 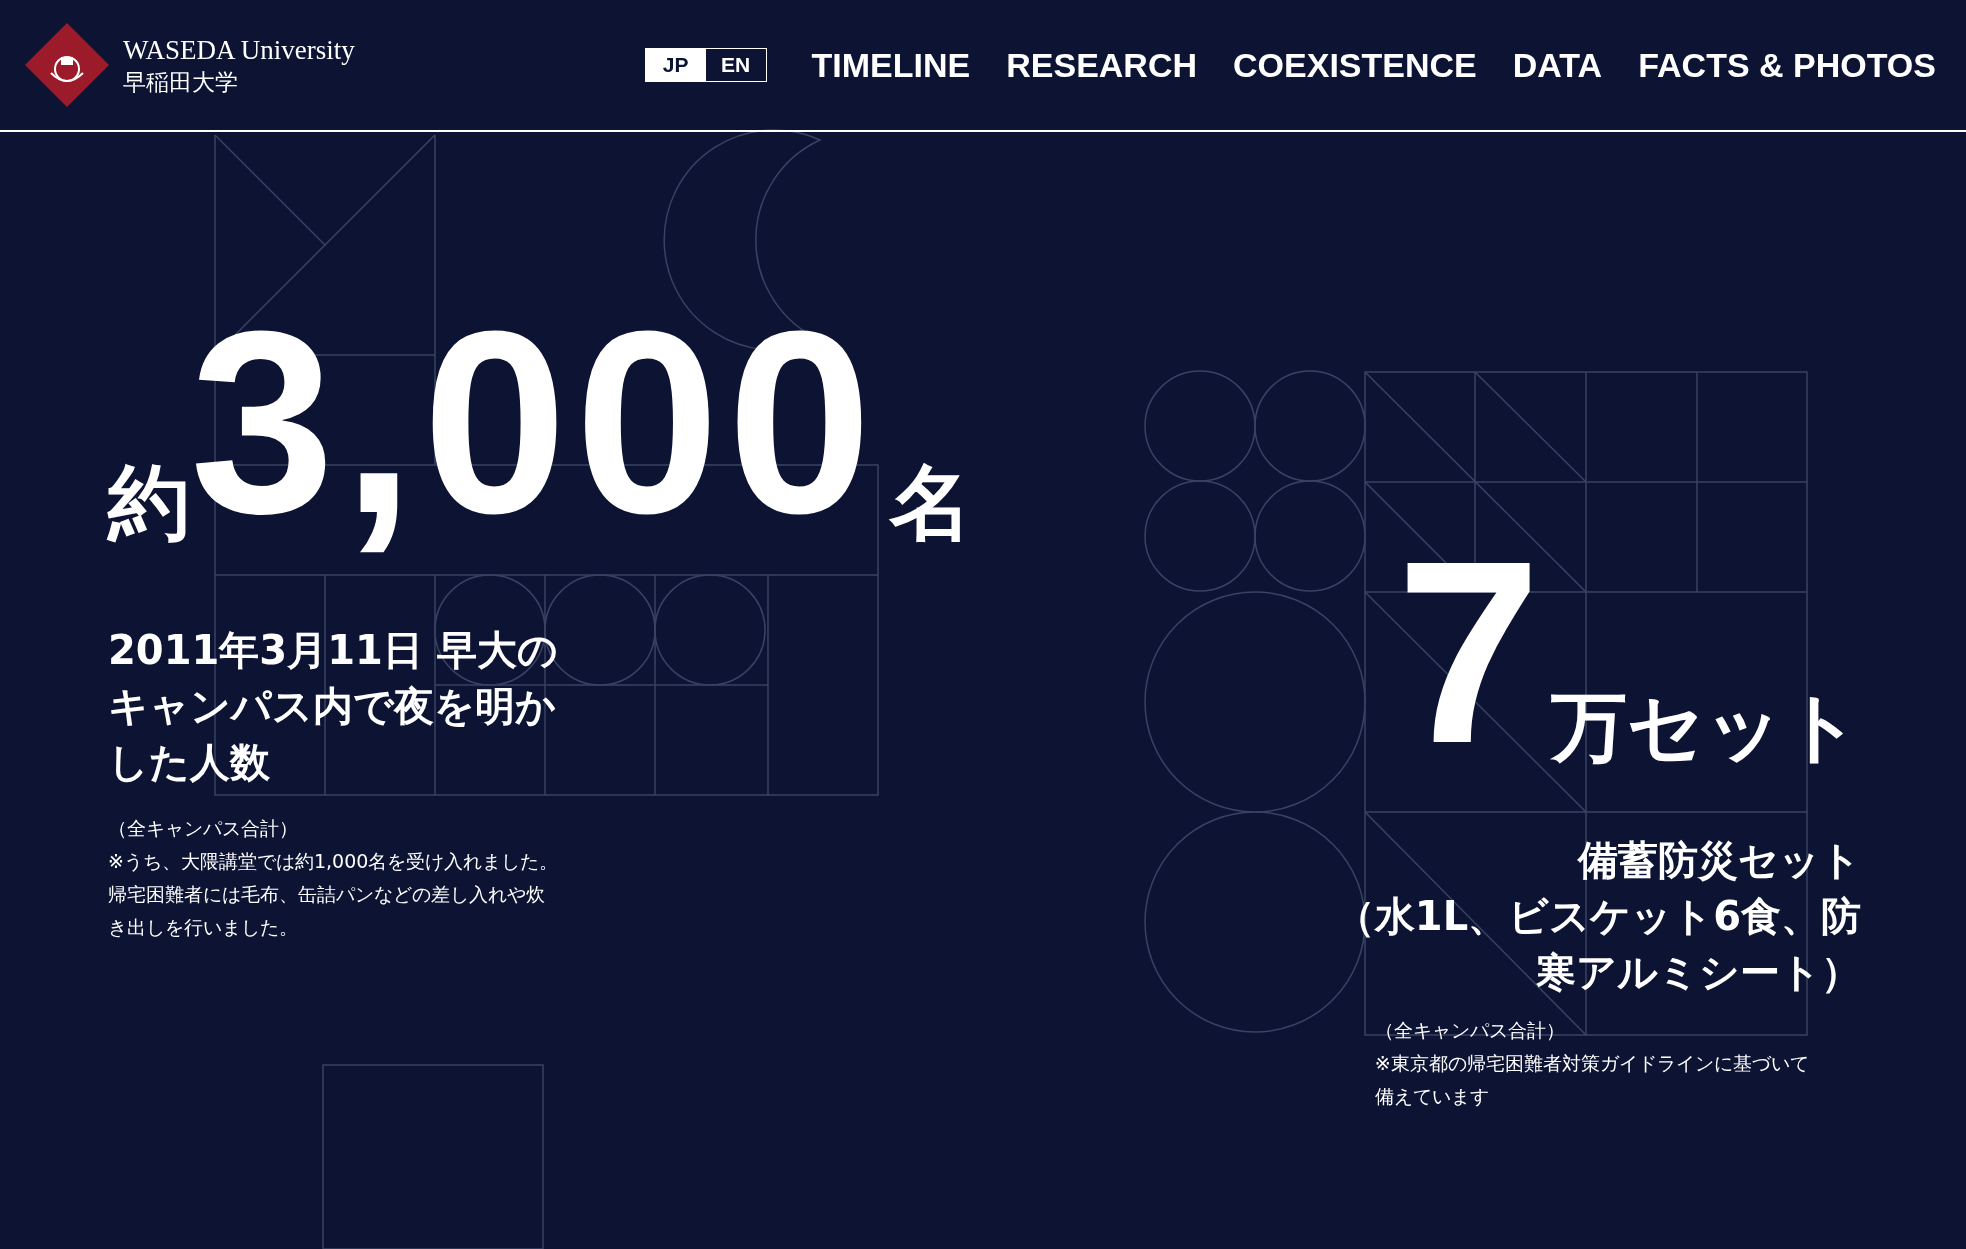 I want to click on stat-heading: 2011年3月11日 早大の, so click(x=333, y=650).